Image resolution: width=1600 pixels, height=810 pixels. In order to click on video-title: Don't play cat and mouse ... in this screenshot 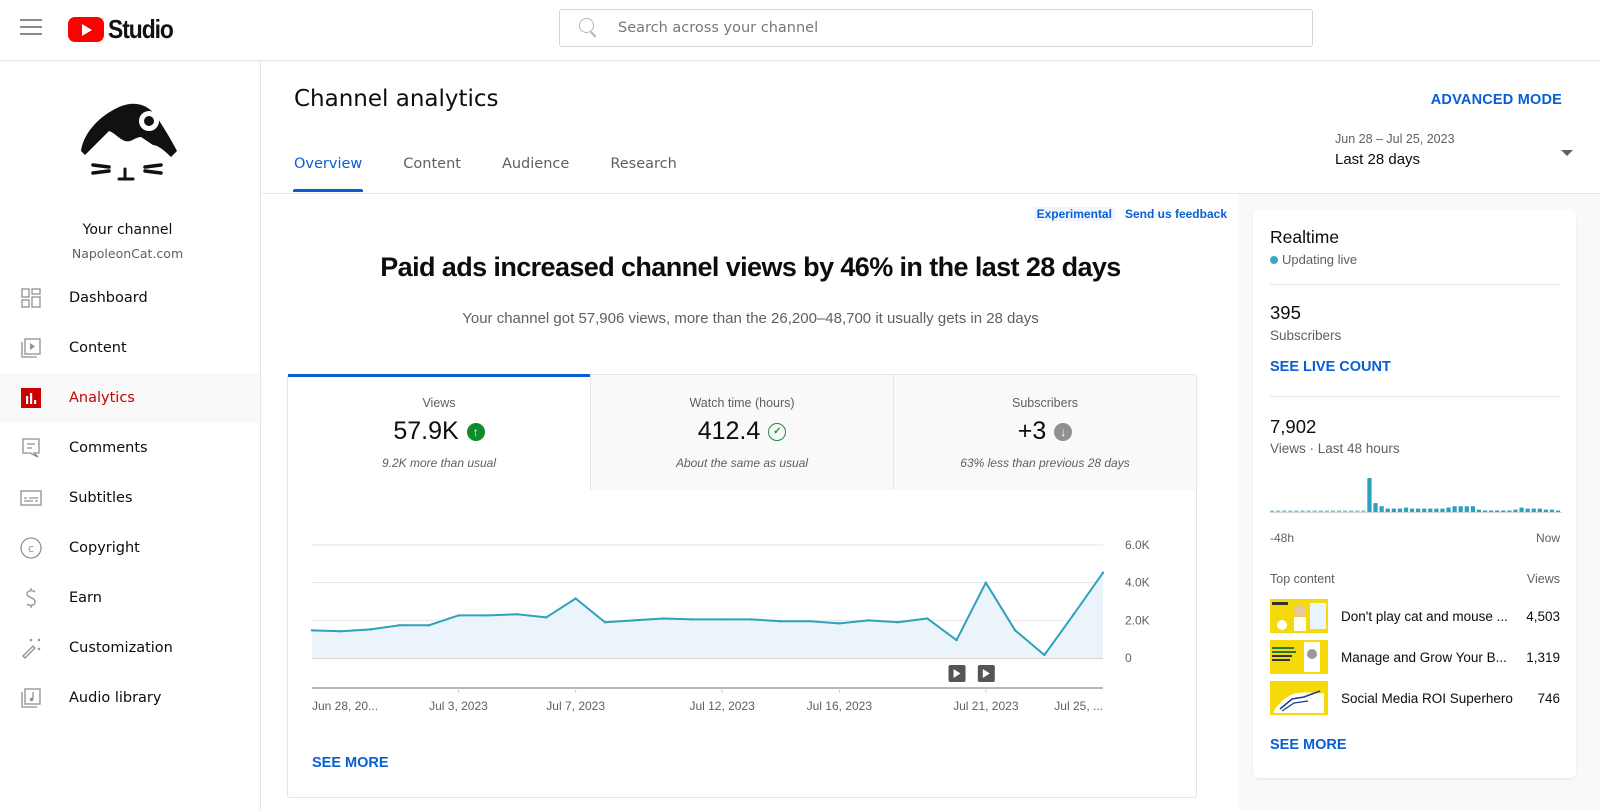, I will do `click(1424, 616)`.